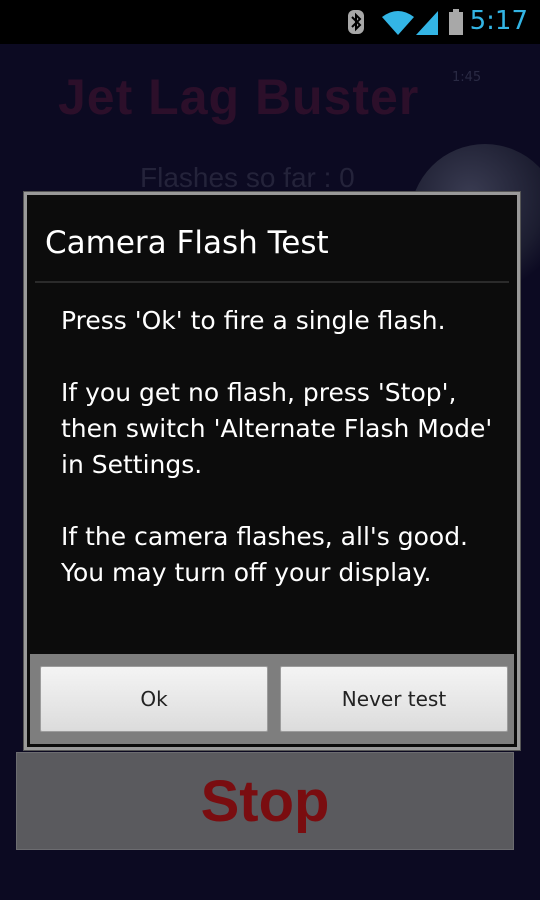 The height and width of the screenshot is (900, 540). What do you see at coordinates (456, 22) in the screenshot?
I see `battery-icon` at bounding box center [456, 22].